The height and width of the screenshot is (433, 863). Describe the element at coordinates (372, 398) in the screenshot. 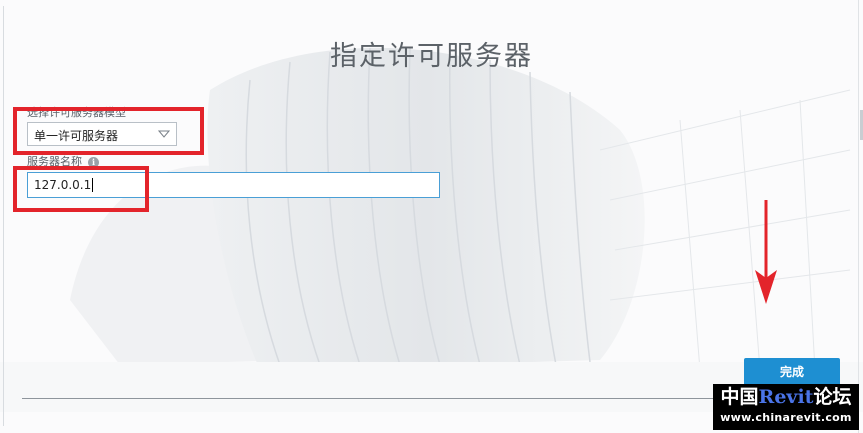

I see `footer-divider` at that location.